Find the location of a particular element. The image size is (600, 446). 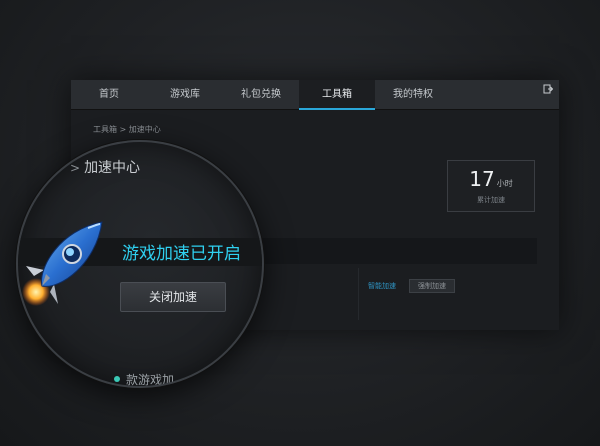

tab-gift-redeem: 礼包兑换 is located at coordinates (261, 95).